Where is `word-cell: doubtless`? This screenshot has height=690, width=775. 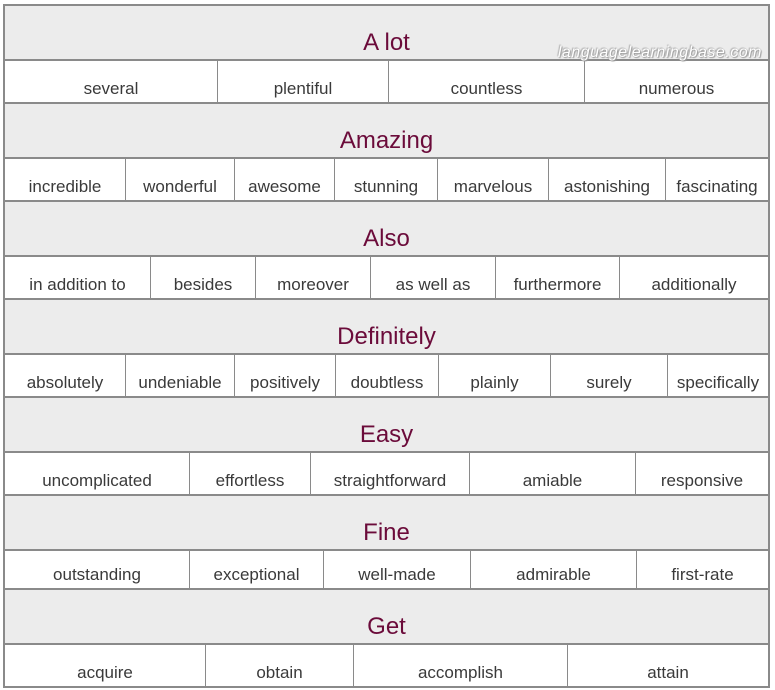 word-cell: doubtless is located at coordinates (387, 375).